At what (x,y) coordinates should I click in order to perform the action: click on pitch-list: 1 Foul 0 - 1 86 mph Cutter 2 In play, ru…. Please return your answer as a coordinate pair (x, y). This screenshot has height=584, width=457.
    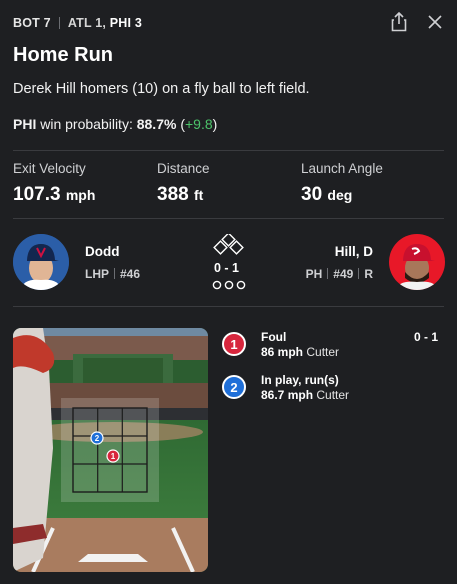
    Looking at the image, I should click on (335, 370).